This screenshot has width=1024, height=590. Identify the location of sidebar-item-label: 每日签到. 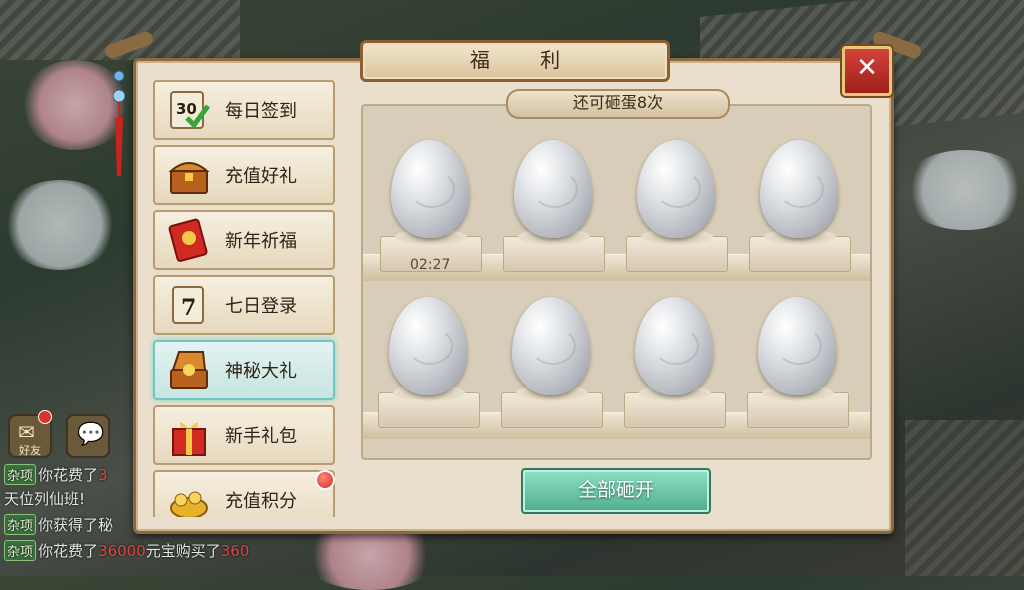
(261, 111).